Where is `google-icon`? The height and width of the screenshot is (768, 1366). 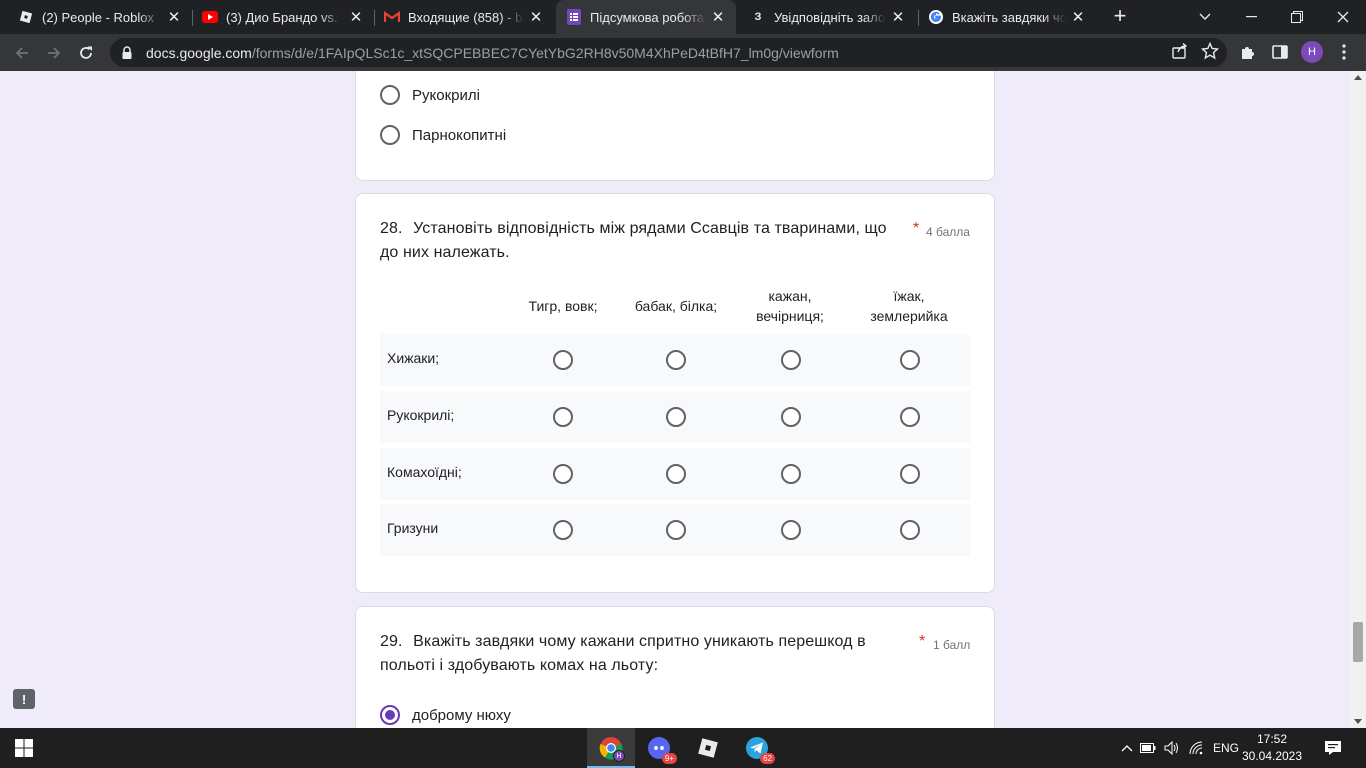 google-icon is located at coordinates (936, 17).